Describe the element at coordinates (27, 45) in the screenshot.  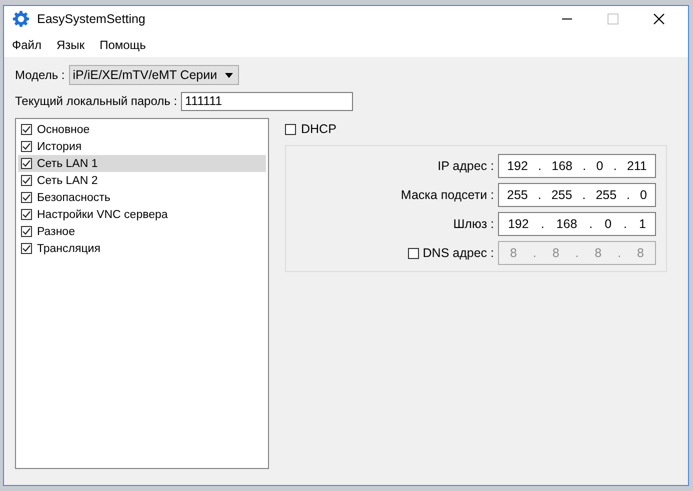
I see `menu-item: Файл` at that location.